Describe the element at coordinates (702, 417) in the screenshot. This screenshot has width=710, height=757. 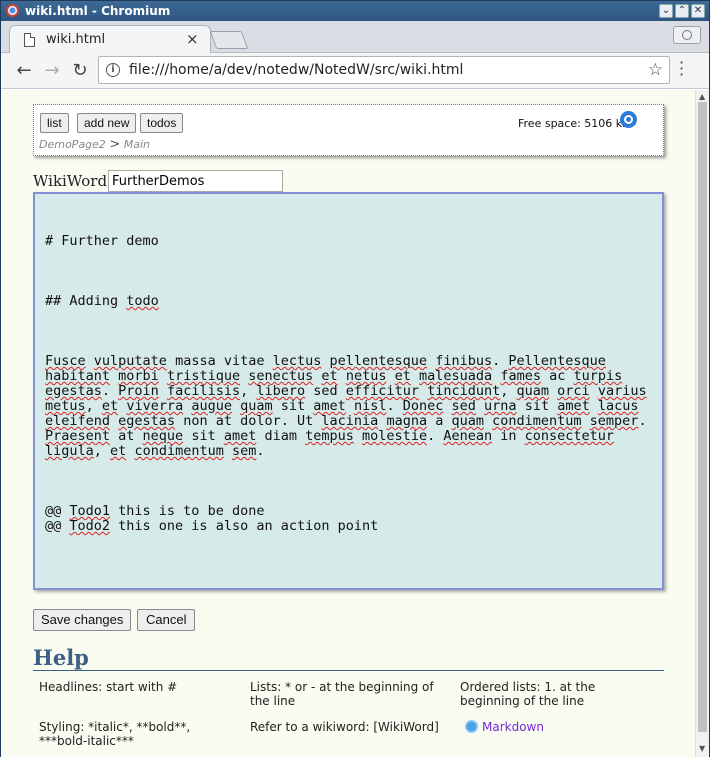
I see `scrollbar-thumb` at that location.